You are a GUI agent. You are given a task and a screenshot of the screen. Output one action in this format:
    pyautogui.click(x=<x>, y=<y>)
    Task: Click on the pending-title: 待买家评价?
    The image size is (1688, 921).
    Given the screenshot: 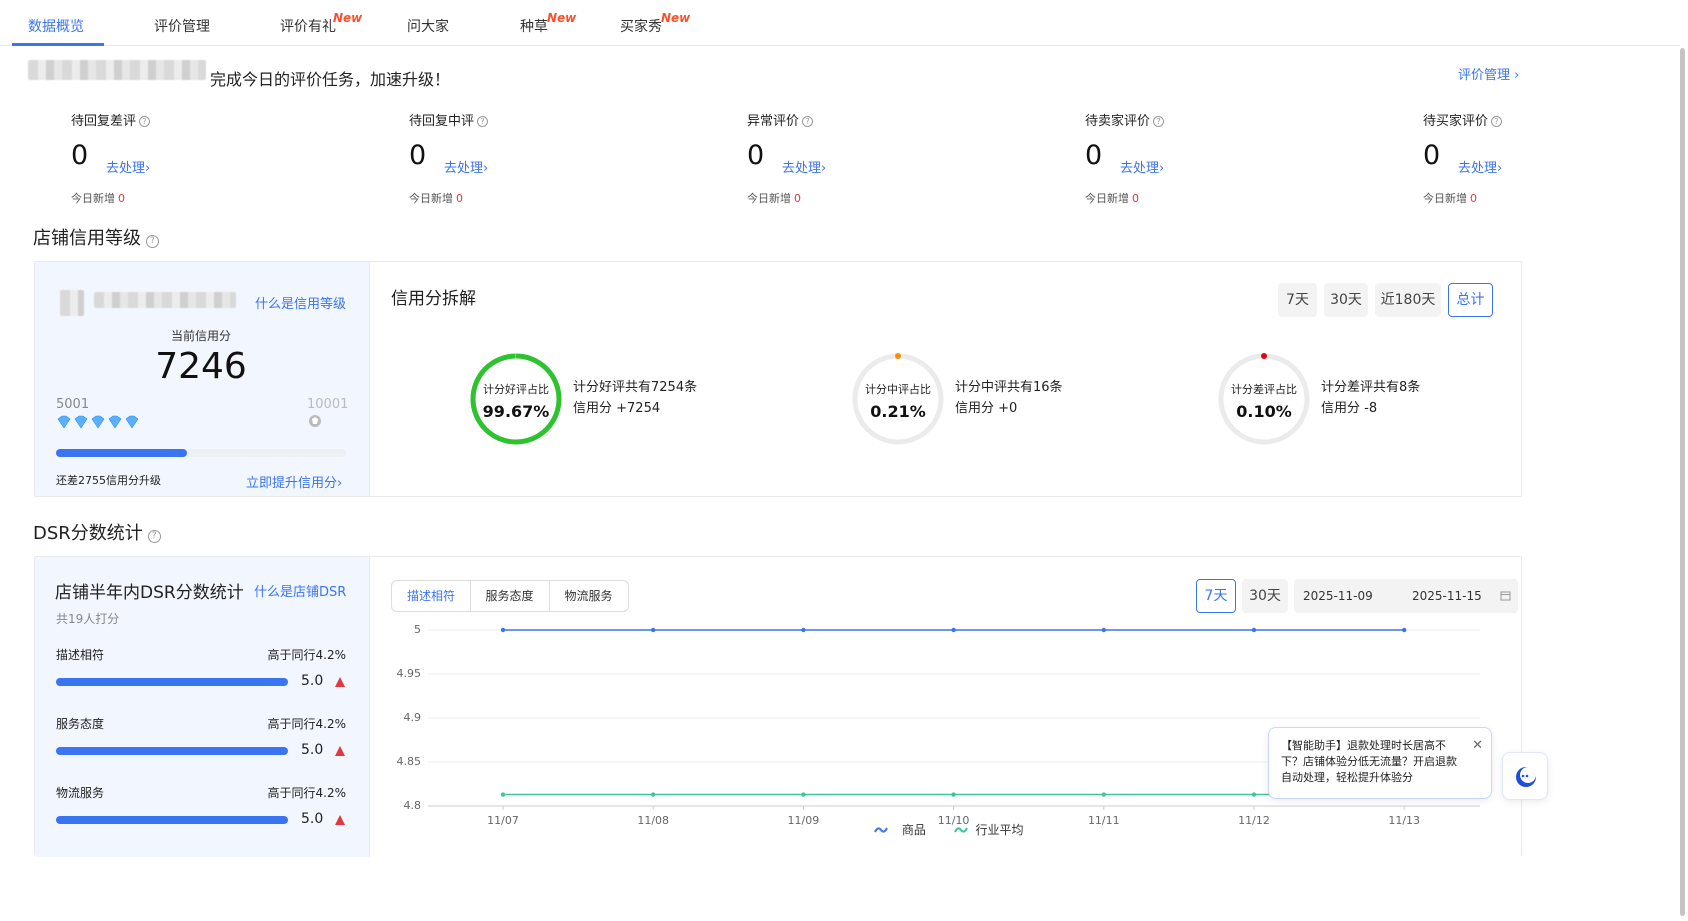 What is the action you would take?
    pyautogui.click(x=1523, y=119)
    